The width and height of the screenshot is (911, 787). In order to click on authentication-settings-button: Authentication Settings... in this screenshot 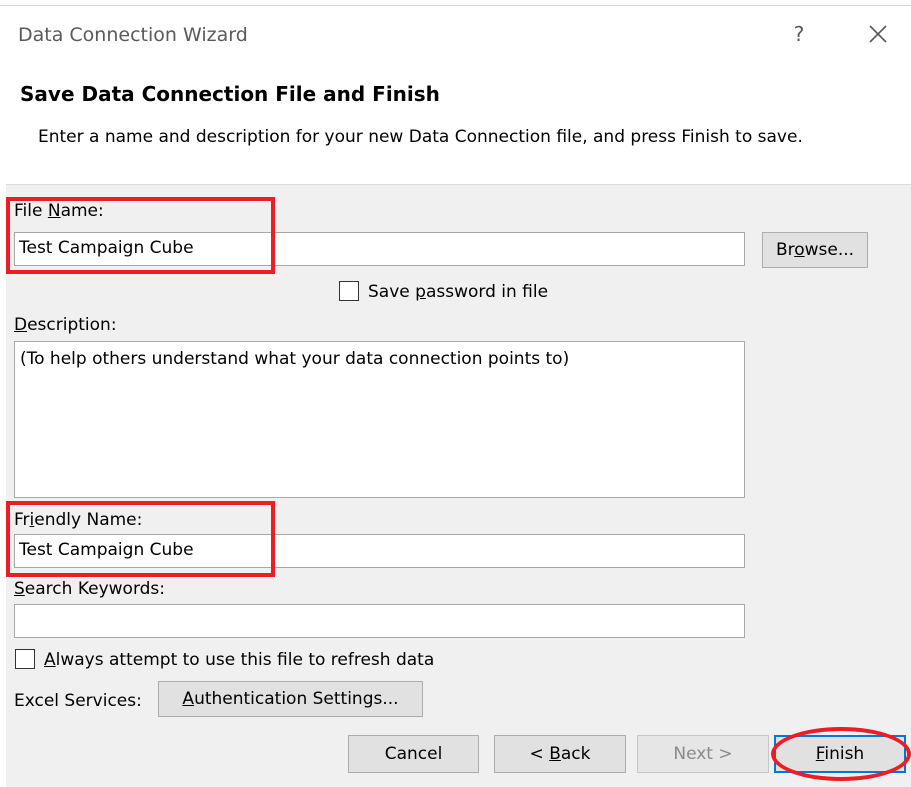, I will do `click(290, 699)`.